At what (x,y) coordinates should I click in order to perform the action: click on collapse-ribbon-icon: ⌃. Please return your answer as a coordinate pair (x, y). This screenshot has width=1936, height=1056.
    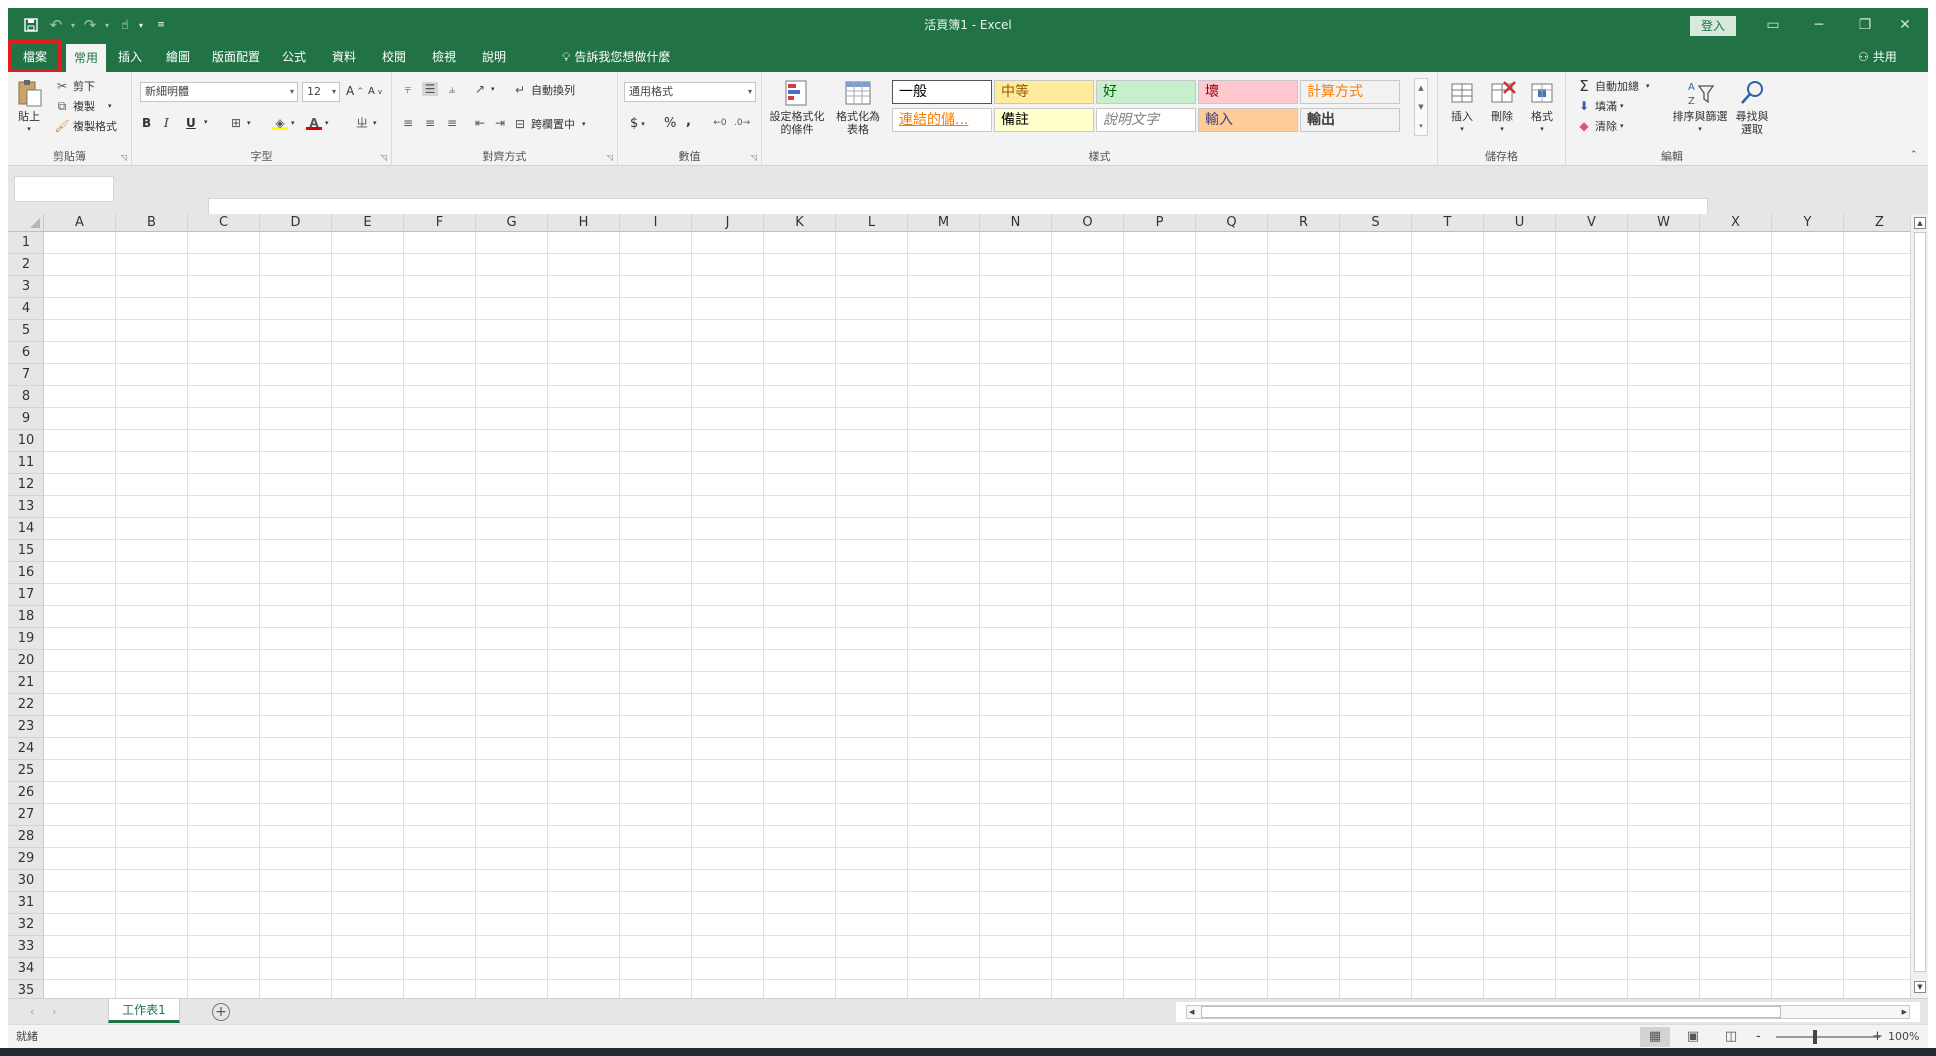
    Looking at the image, I should click on (1914, 155).